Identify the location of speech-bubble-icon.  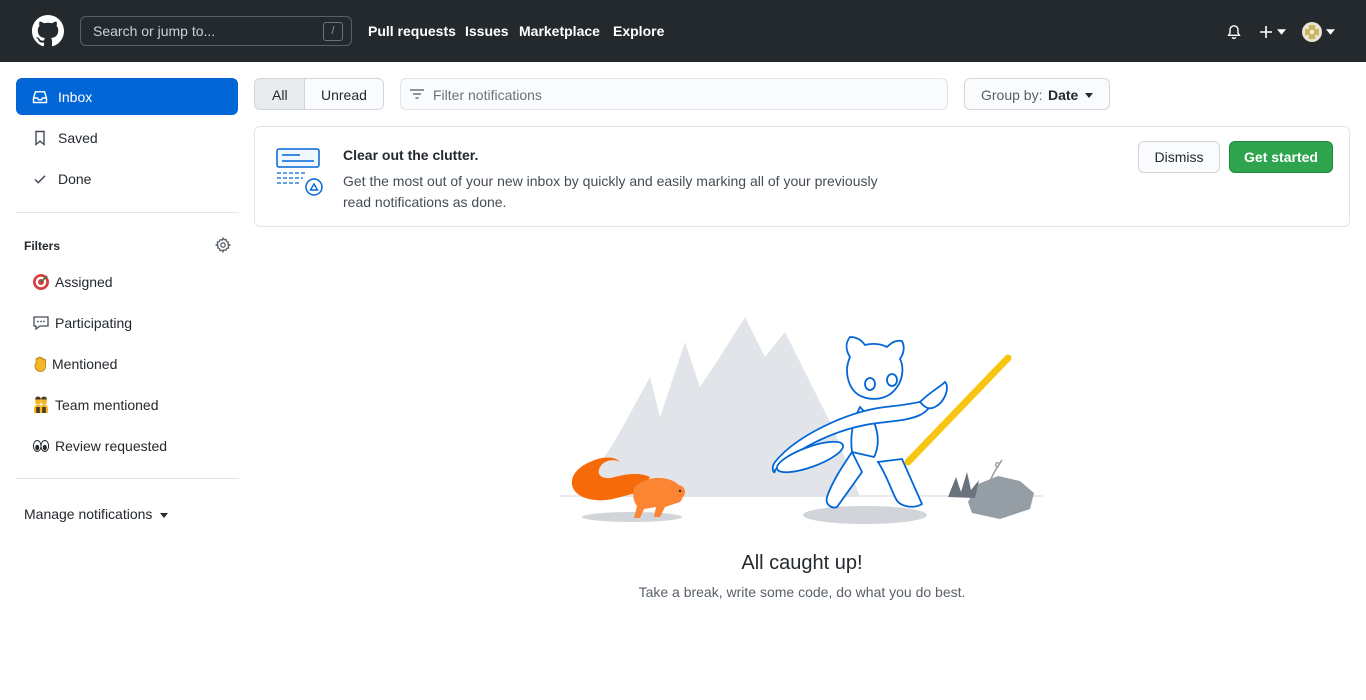
(41, 323).